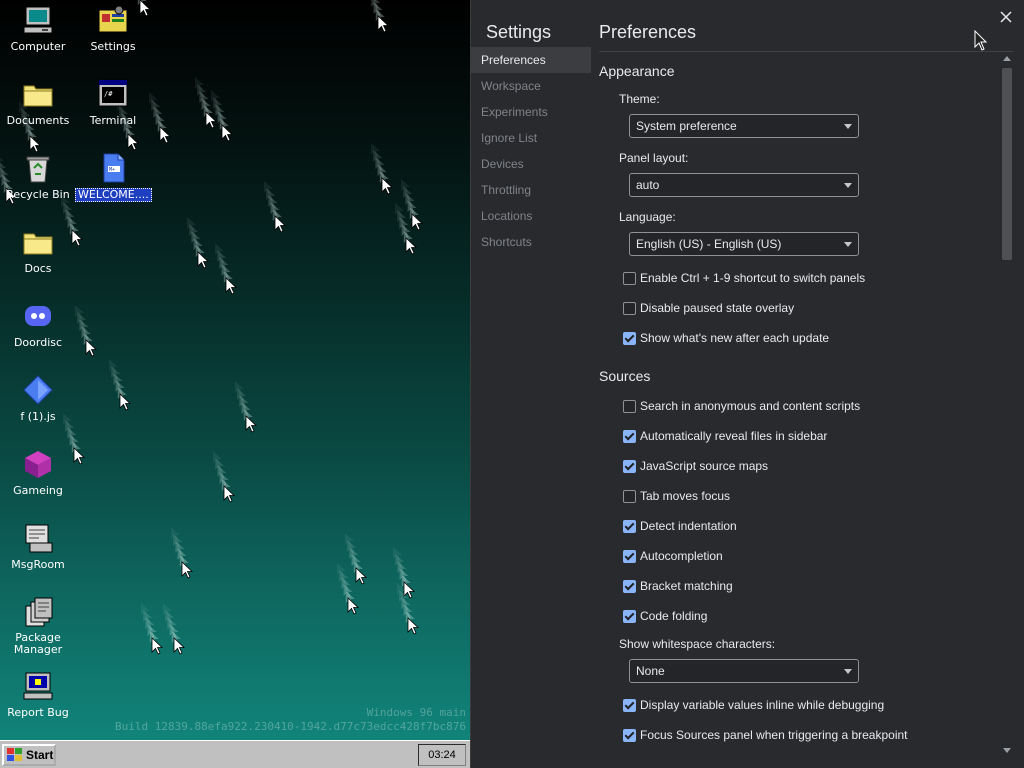 The image size is (1024, 768). What do you see at coordinates (734, 436) in the screenshot?
I see `checkbox-label: Automatically reveal files in sidebar` at bounding box center [734, 436].